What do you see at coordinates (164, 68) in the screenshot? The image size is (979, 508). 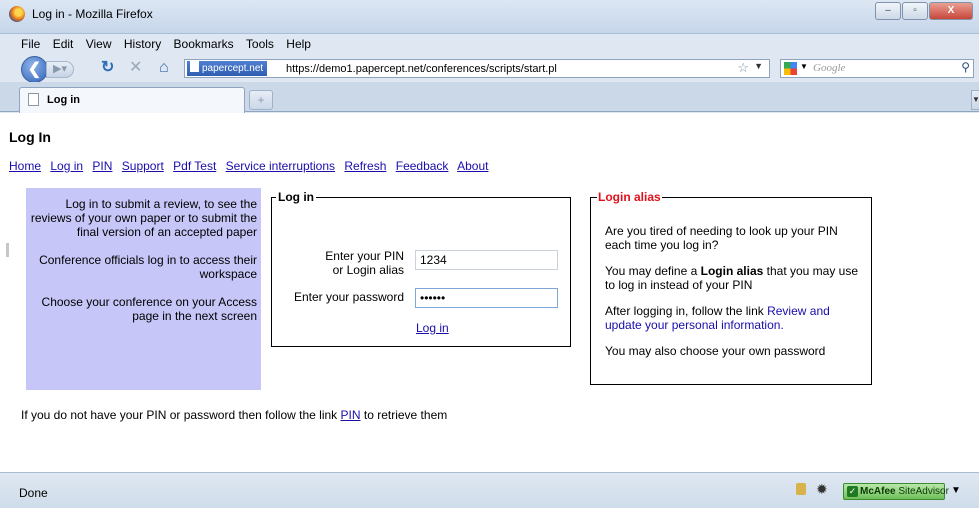 I see `home-icon: ⌂` at bounding box center [164, 68].